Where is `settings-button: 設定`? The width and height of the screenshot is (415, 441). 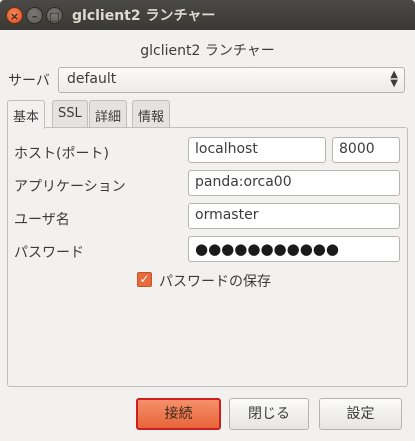 settings-button: 設定 is located at coordinates (360, 414).